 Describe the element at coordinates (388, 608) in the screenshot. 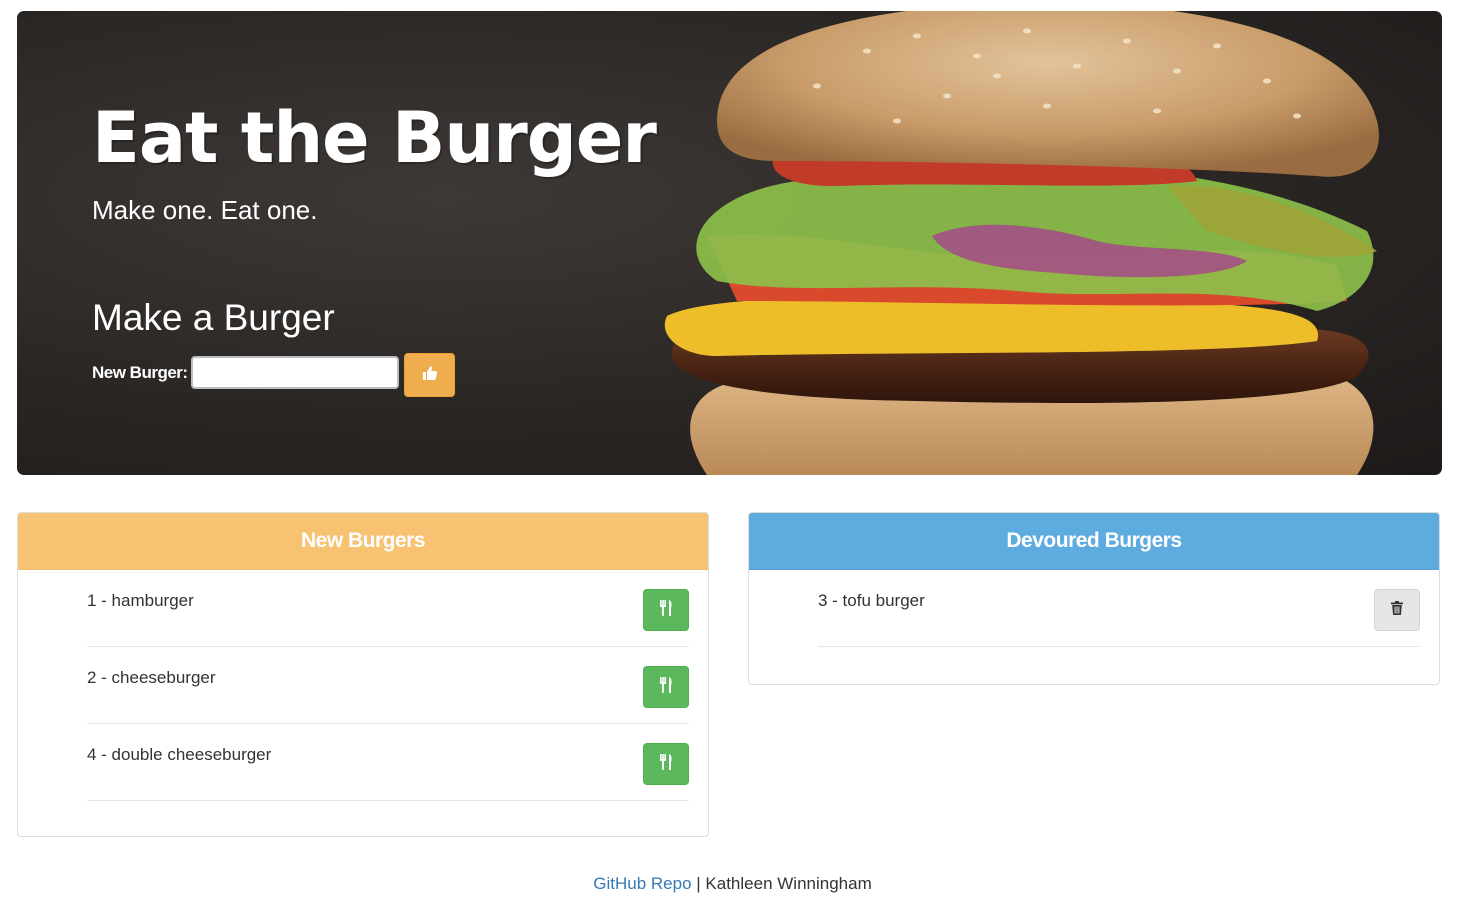

I see `list-item: 1 - hamburger` at that location.